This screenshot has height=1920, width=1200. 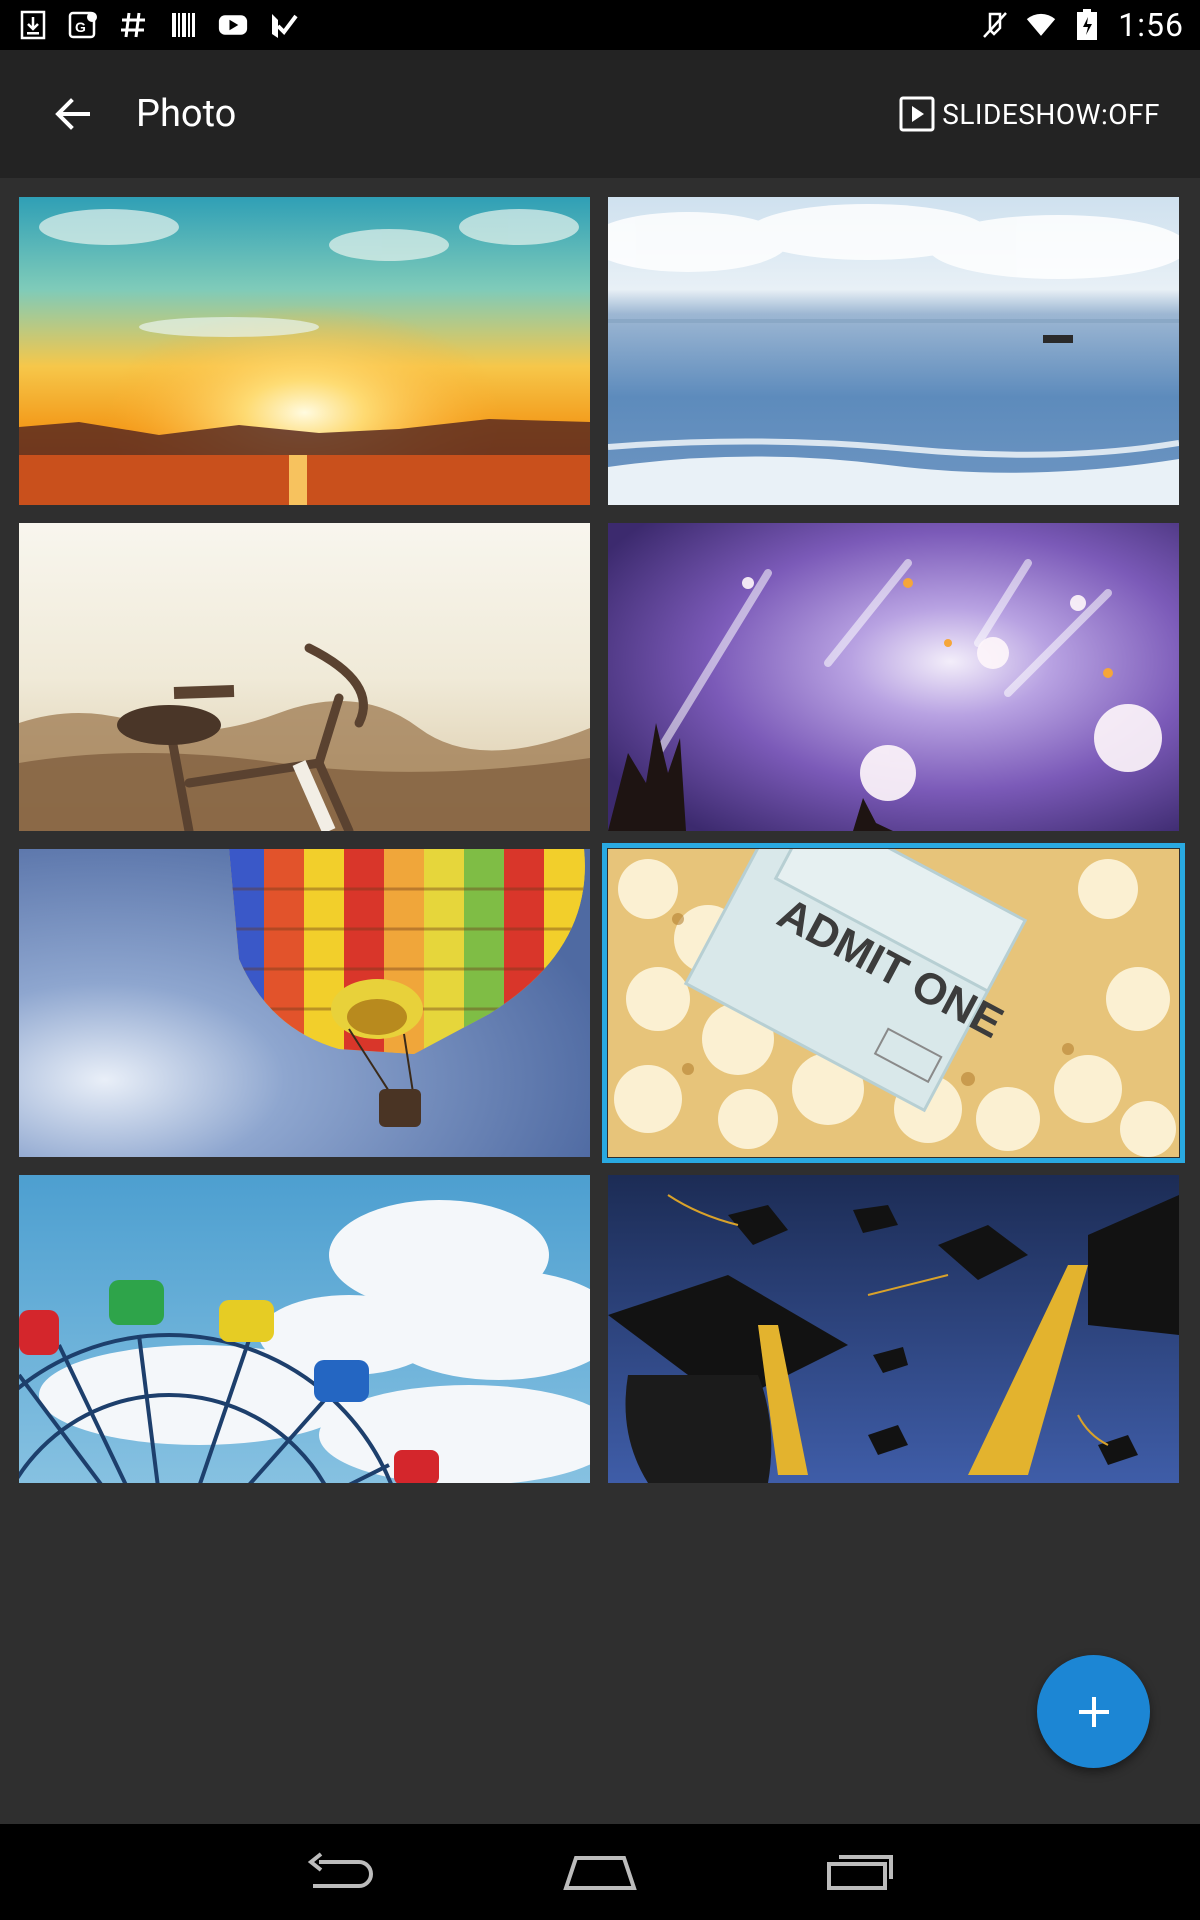 What do you see at coordinates (1051, 114) in the screenshot?
I see `slideshow-label: SLIDESHOW:OFF` at bounding box center [1051, 114].